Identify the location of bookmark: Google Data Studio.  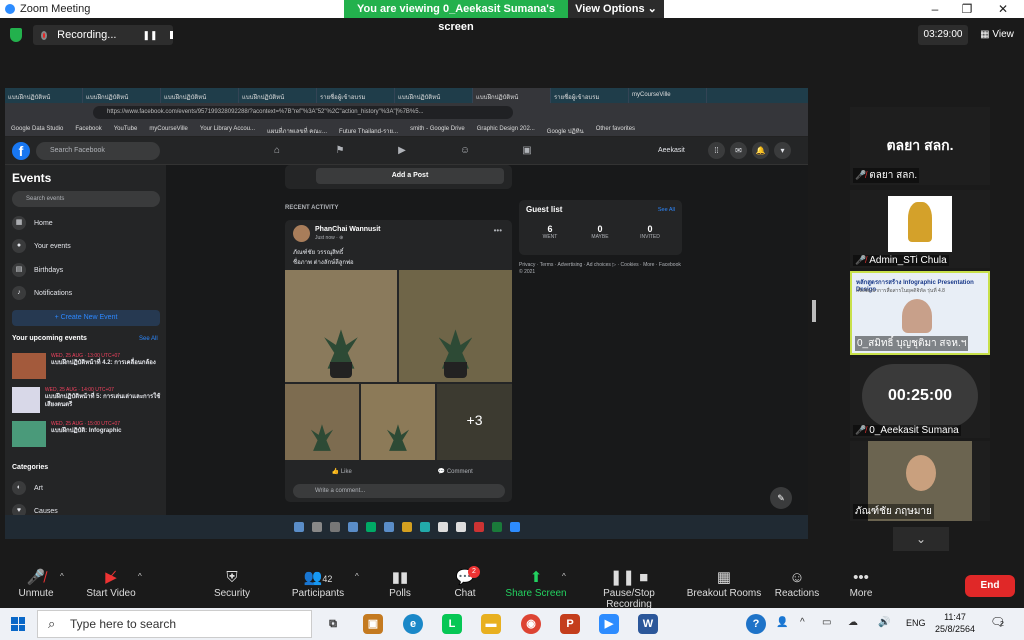
(37, 129).